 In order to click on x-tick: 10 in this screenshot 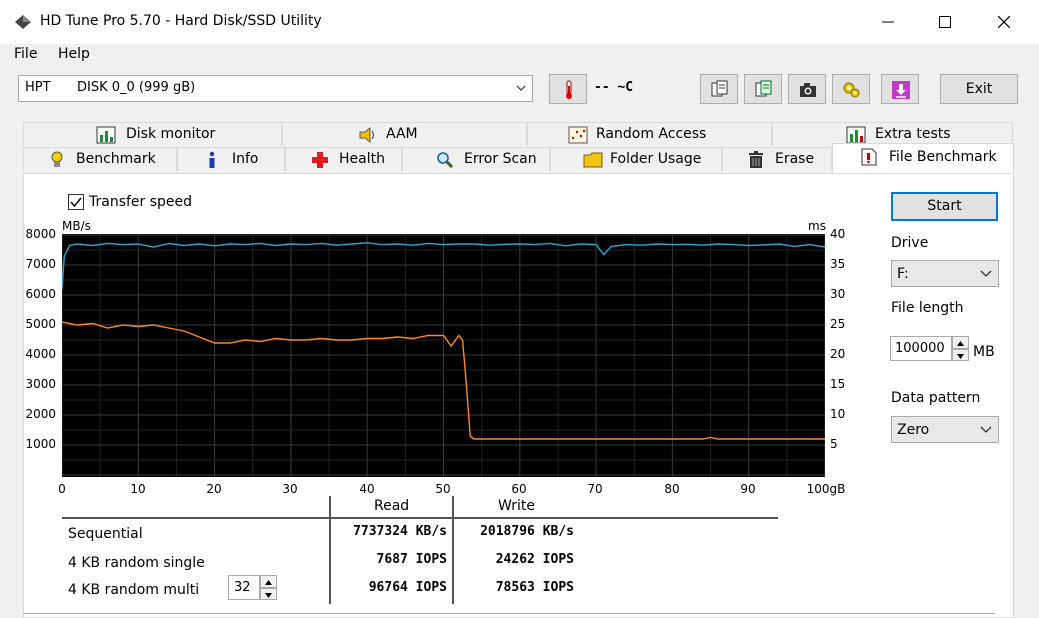, I will do `click(138, 489)`.